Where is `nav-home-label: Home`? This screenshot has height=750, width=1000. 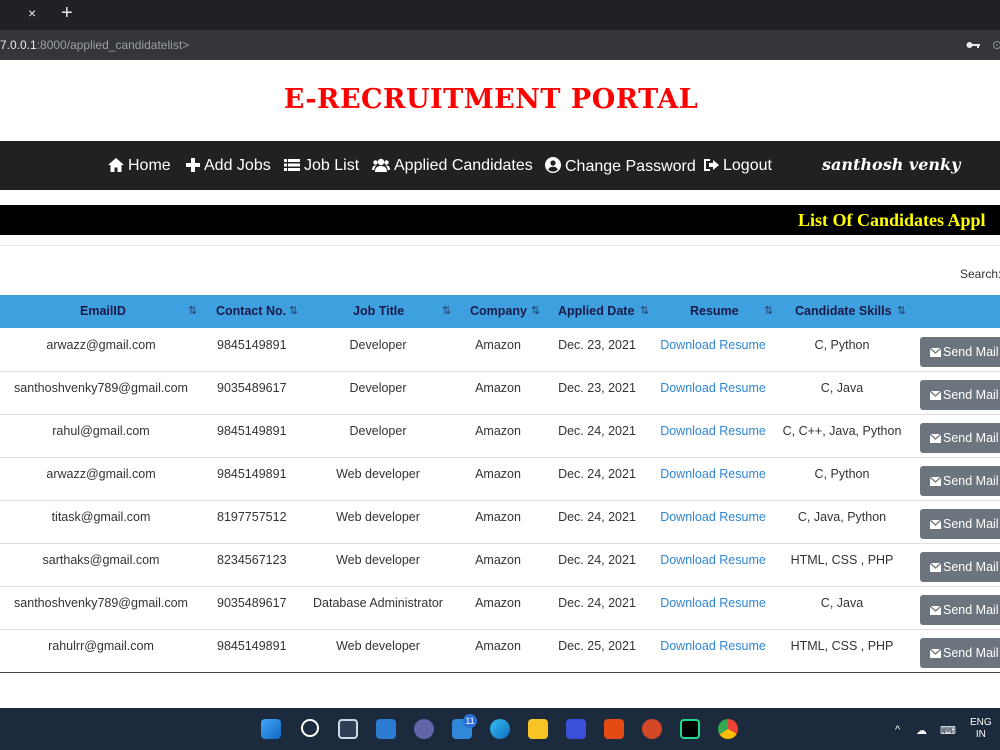
nav-home-label: Home is located at coordinates (149, 165).